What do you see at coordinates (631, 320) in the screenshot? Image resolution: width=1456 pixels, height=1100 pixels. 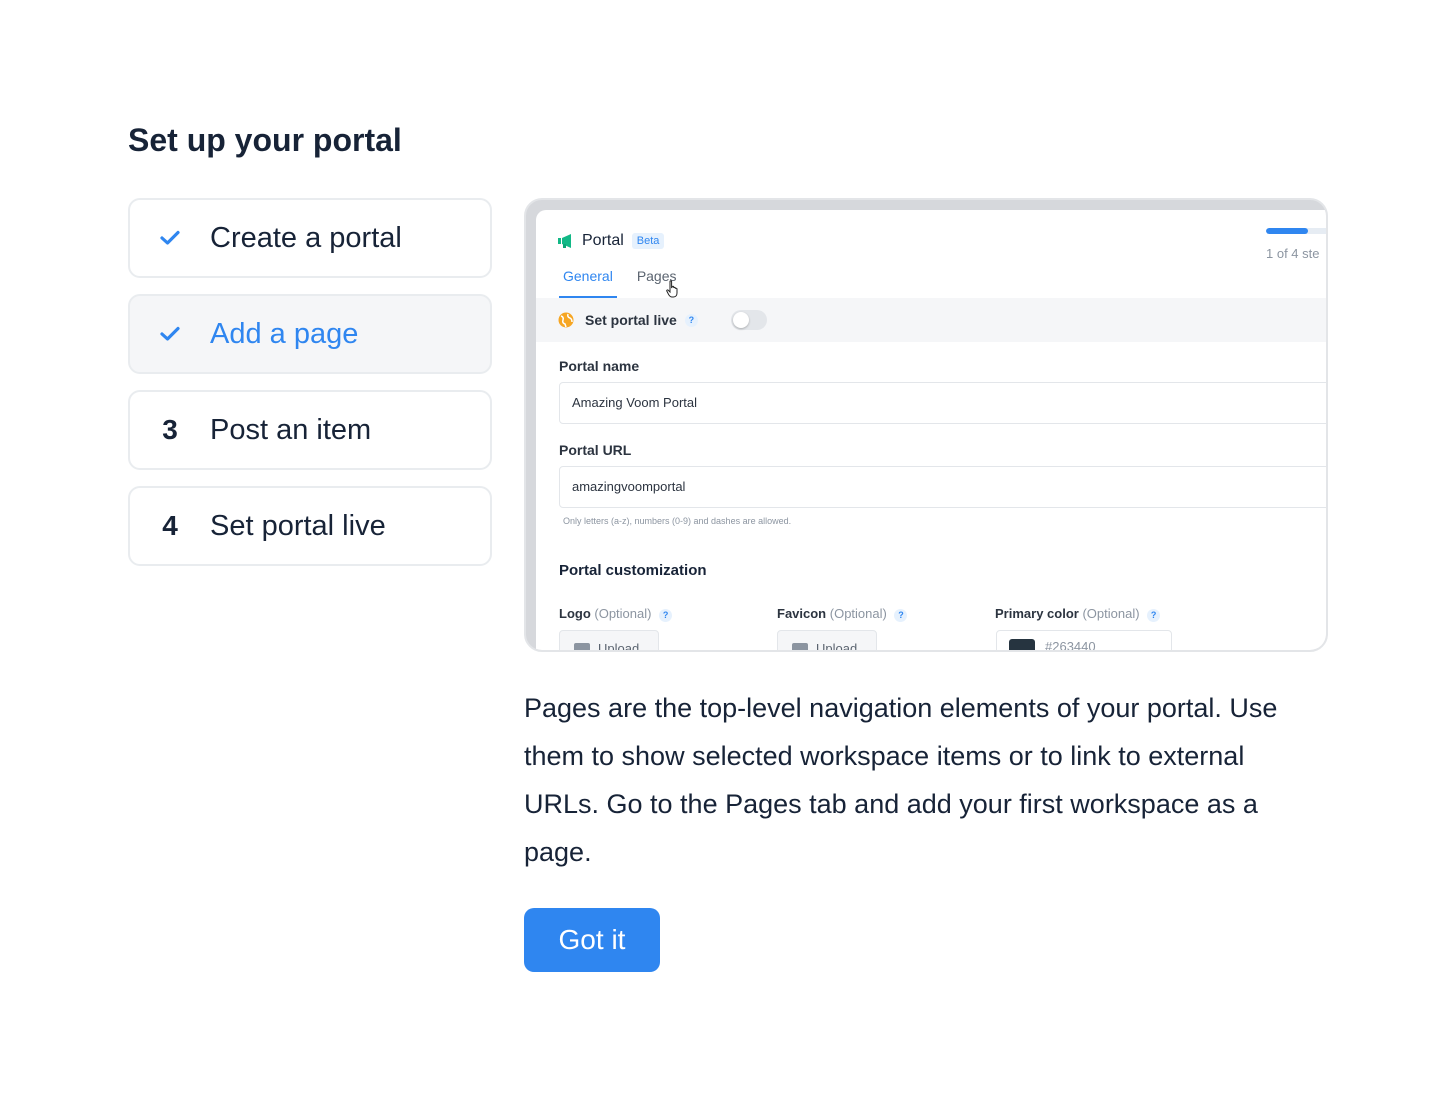 I see `set-live-label: Set portal live` at bounding box center [631, 320].